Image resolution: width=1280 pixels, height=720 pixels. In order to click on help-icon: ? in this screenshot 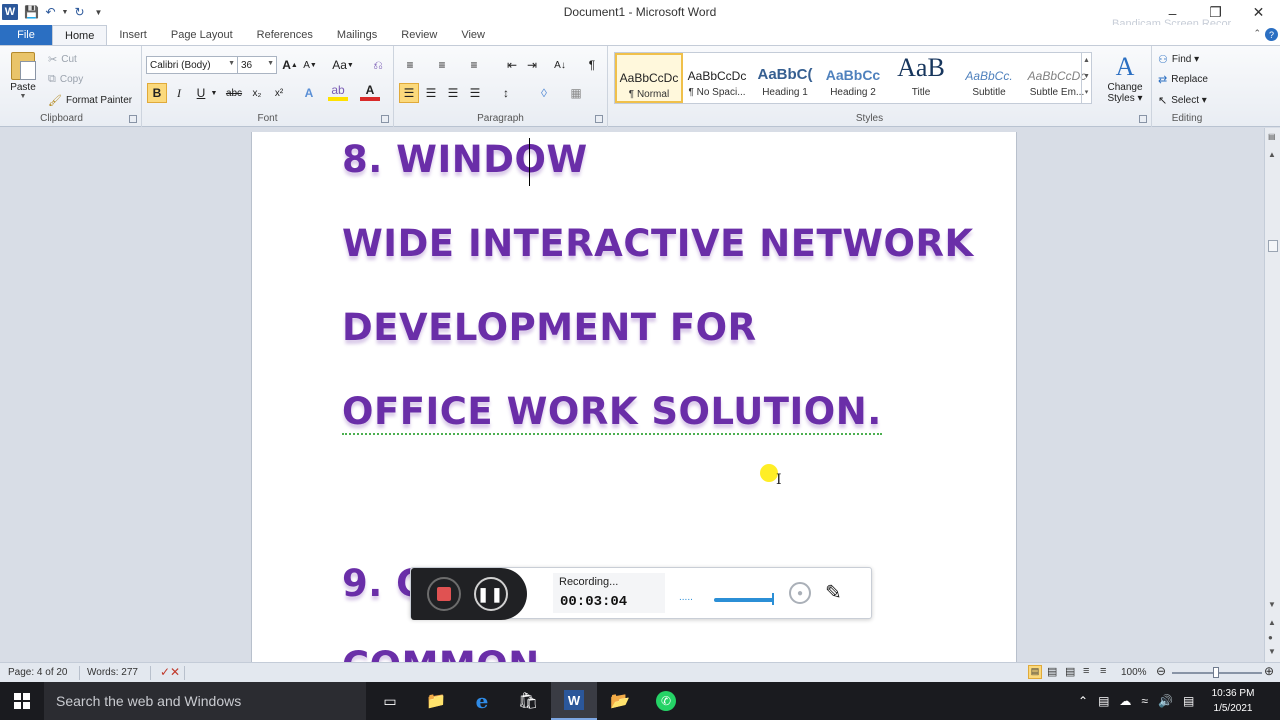, I will do `click(1271, 34)`.